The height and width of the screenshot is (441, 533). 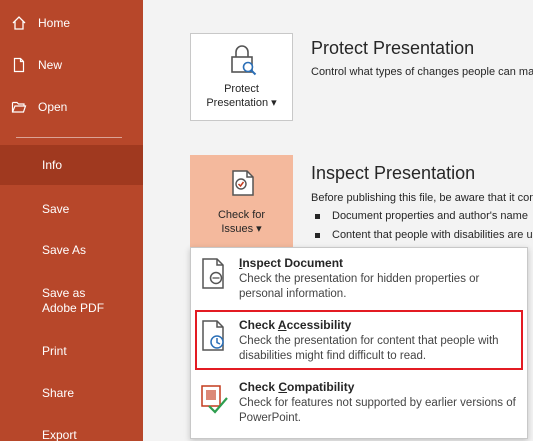 I want to click on protect-presentation-title: Protect Presentation, so click(x=393, y=48).